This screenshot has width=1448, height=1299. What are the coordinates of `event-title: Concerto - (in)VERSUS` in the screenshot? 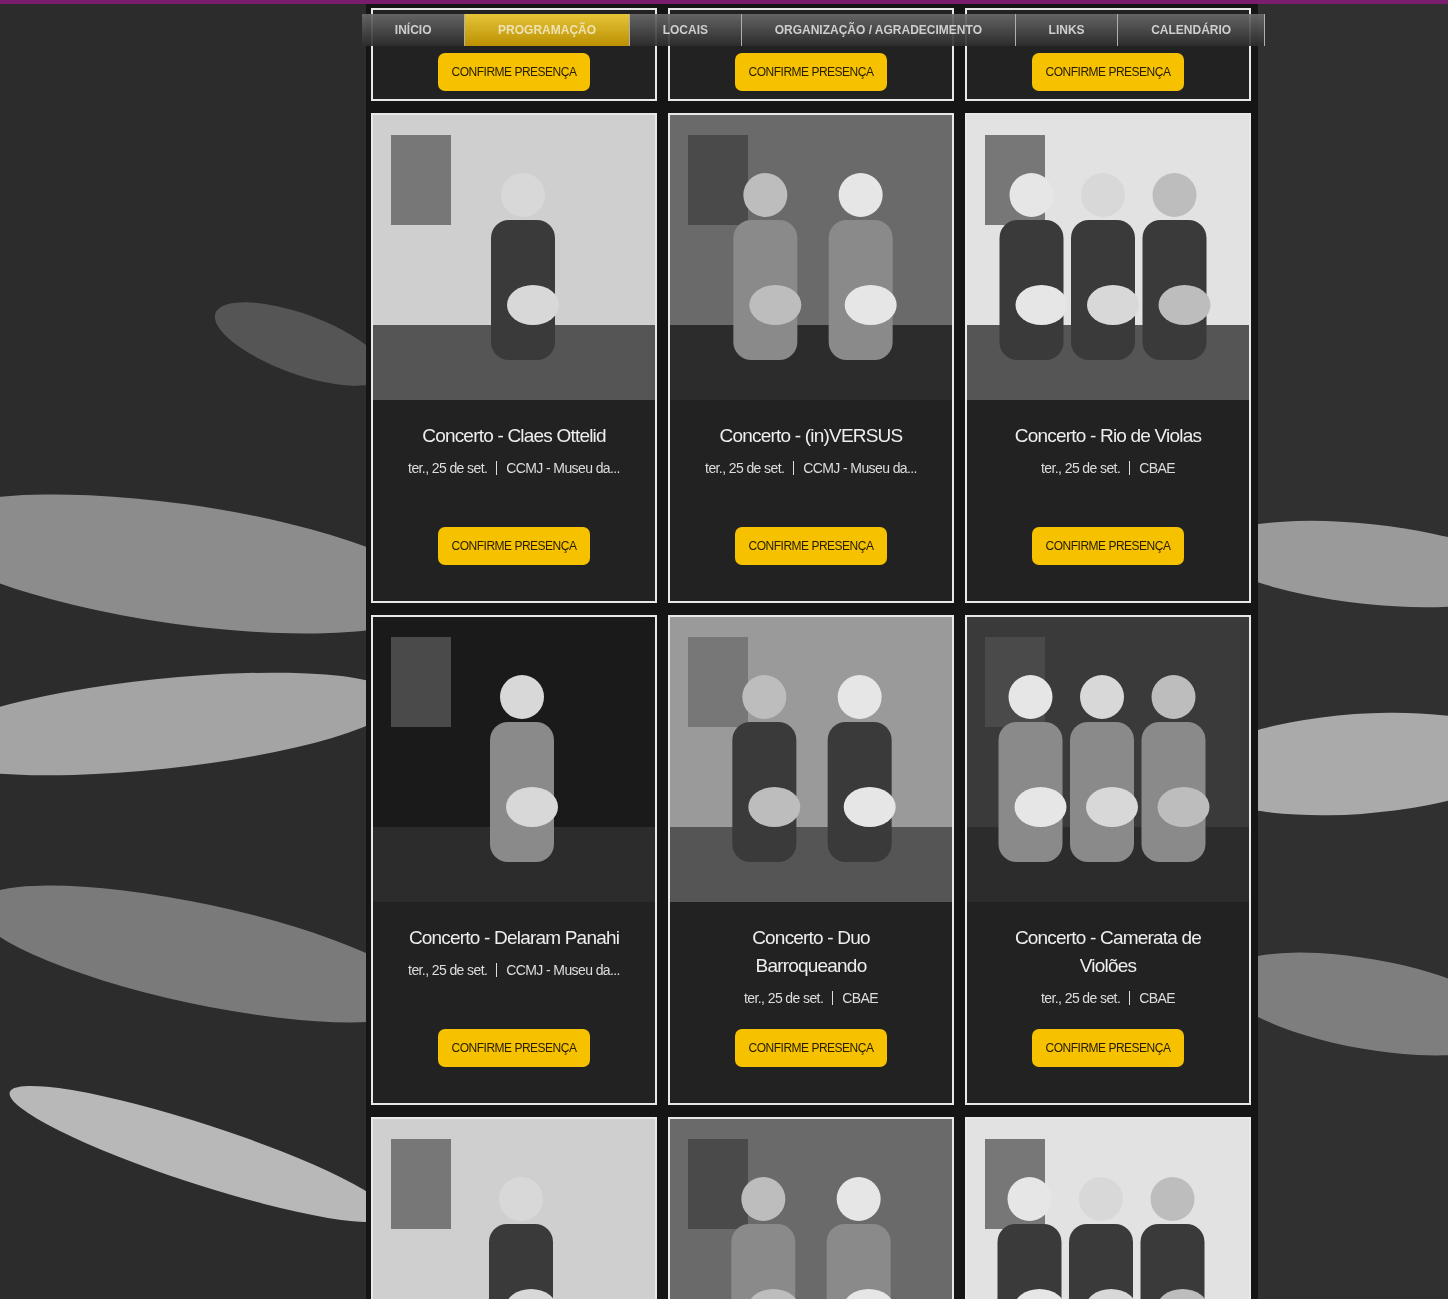 It's located at (811, 436).